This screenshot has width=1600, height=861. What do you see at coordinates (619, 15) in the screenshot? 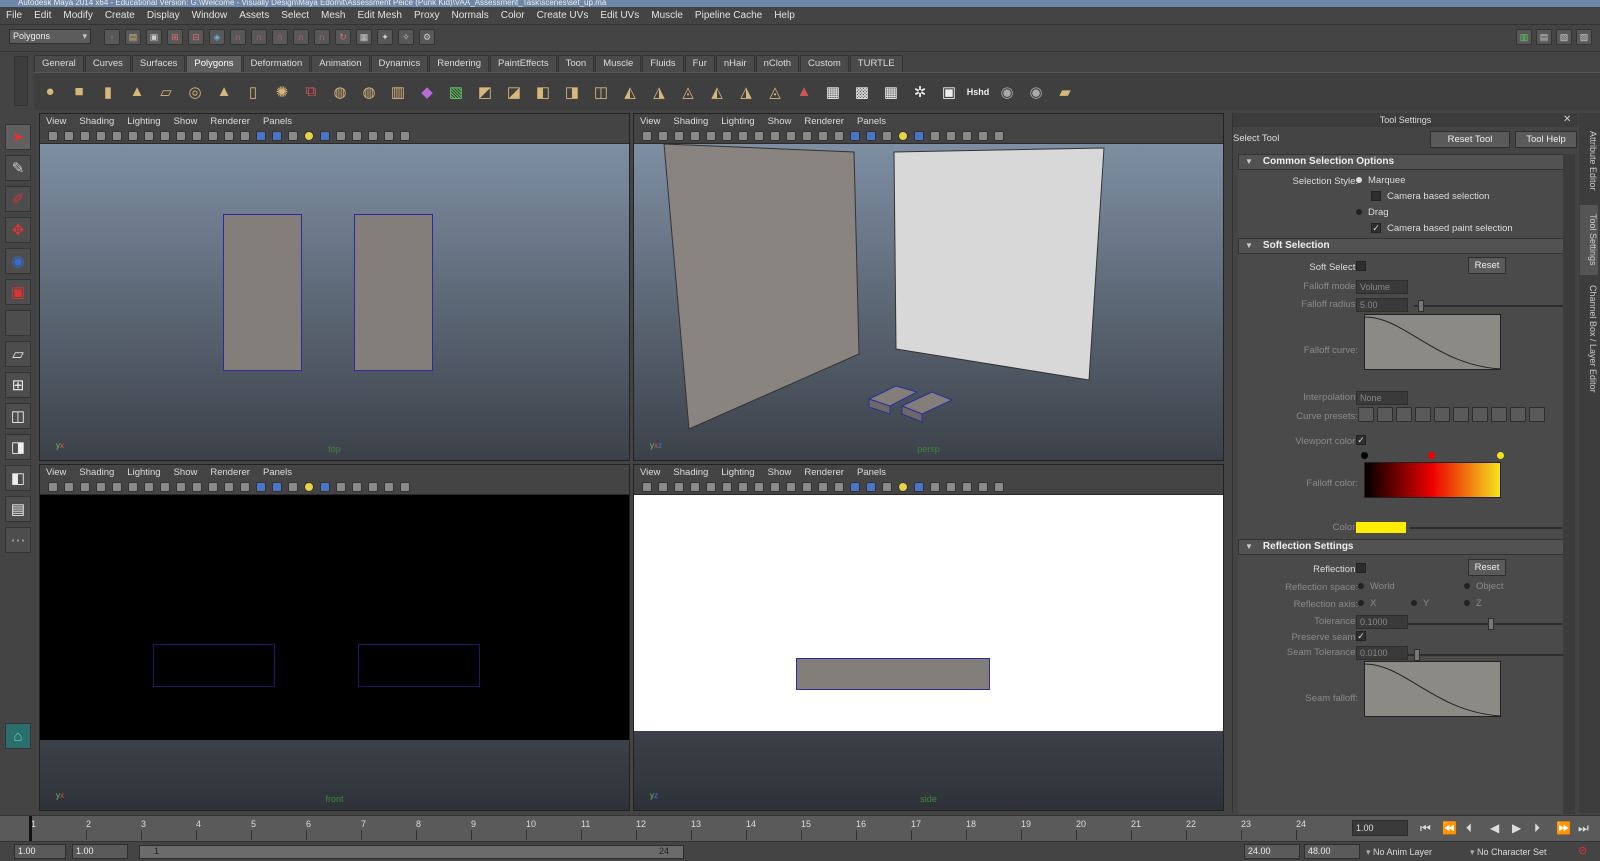
I see `menu-edit-uvs: Edit UVs` at bounding box center [619, 15].